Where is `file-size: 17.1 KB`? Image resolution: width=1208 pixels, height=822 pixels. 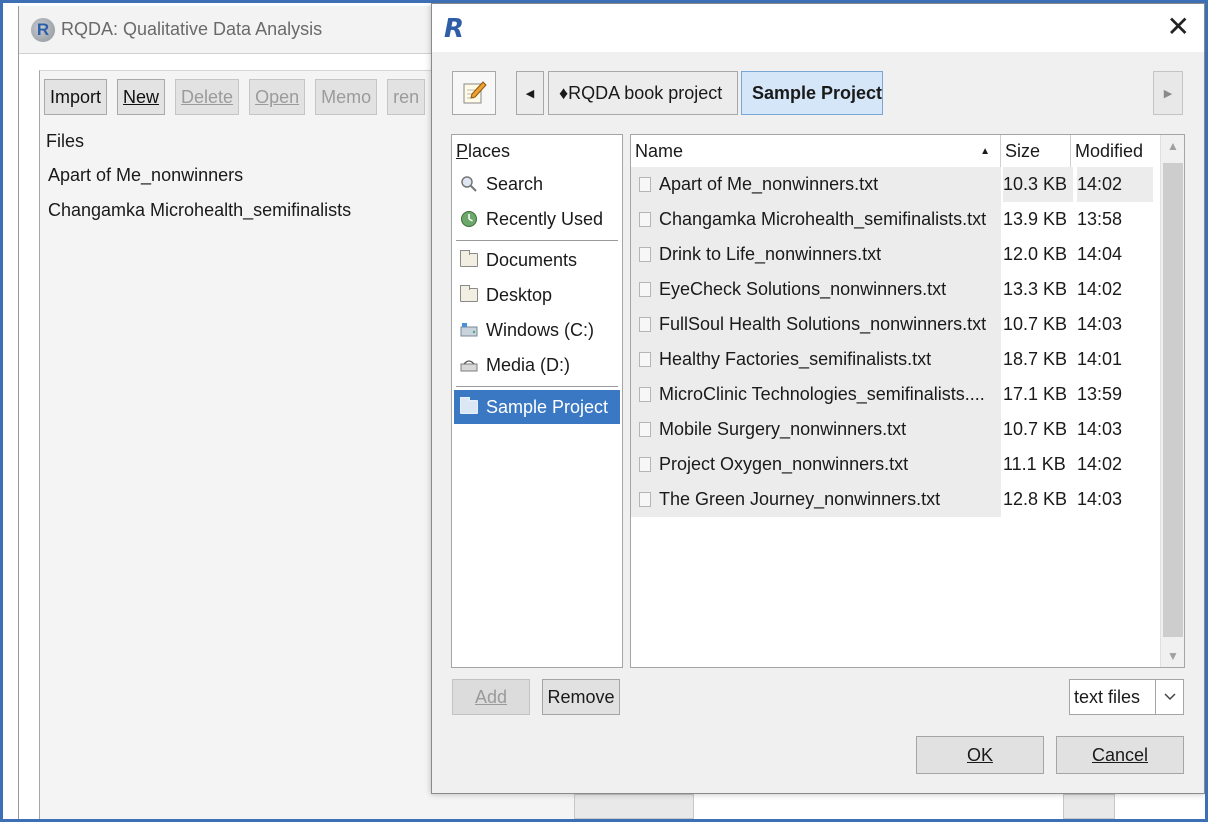
file-size: 17.1 KB is located at coordinates (1035, 394).